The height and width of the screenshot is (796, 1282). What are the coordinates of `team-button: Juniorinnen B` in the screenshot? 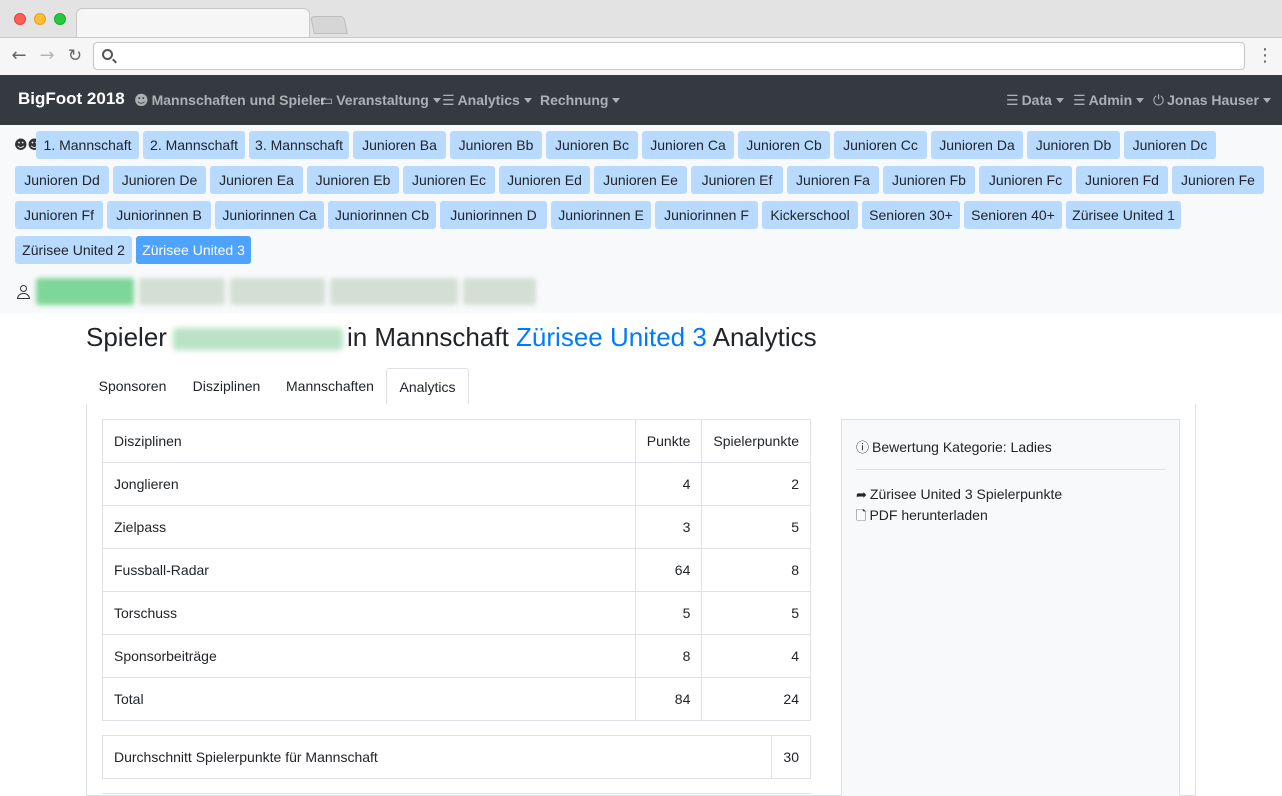 It's located at (159, 215).